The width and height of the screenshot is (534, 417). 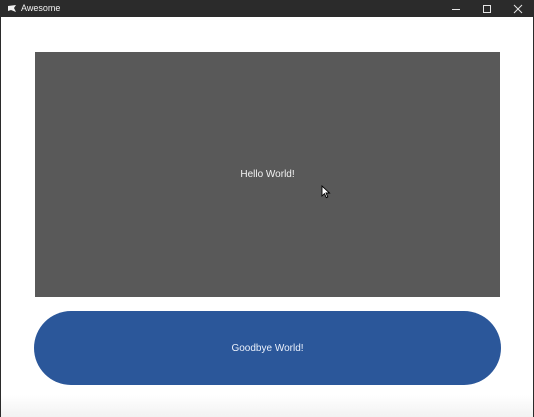 What do you see at coordinates (267, 406) in the screenshot?
I see `bottom-edge` at bounding box center [267, 406].